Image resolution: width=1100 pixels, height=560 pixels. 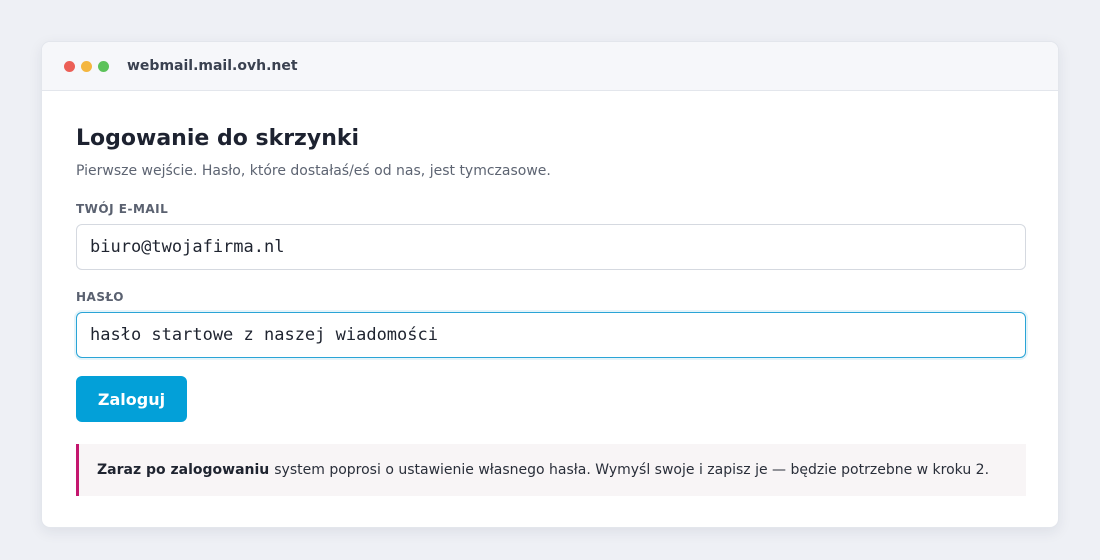 What do you see at coordinates (131, 399) in the screenshot?
I see `login-button: Zaloguj` at bounding box center [131, 399].